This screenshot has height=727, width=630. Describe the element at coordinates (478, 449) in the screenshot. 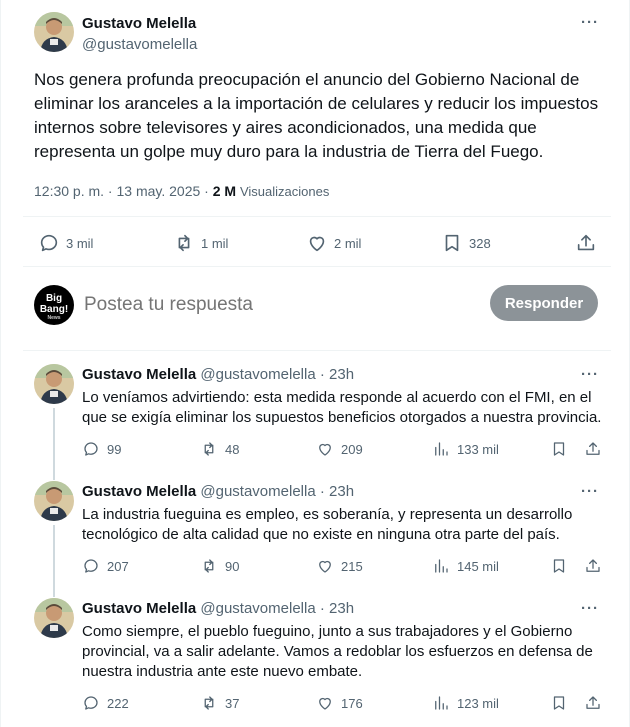

I see `views-count: 133 mil` at that location.